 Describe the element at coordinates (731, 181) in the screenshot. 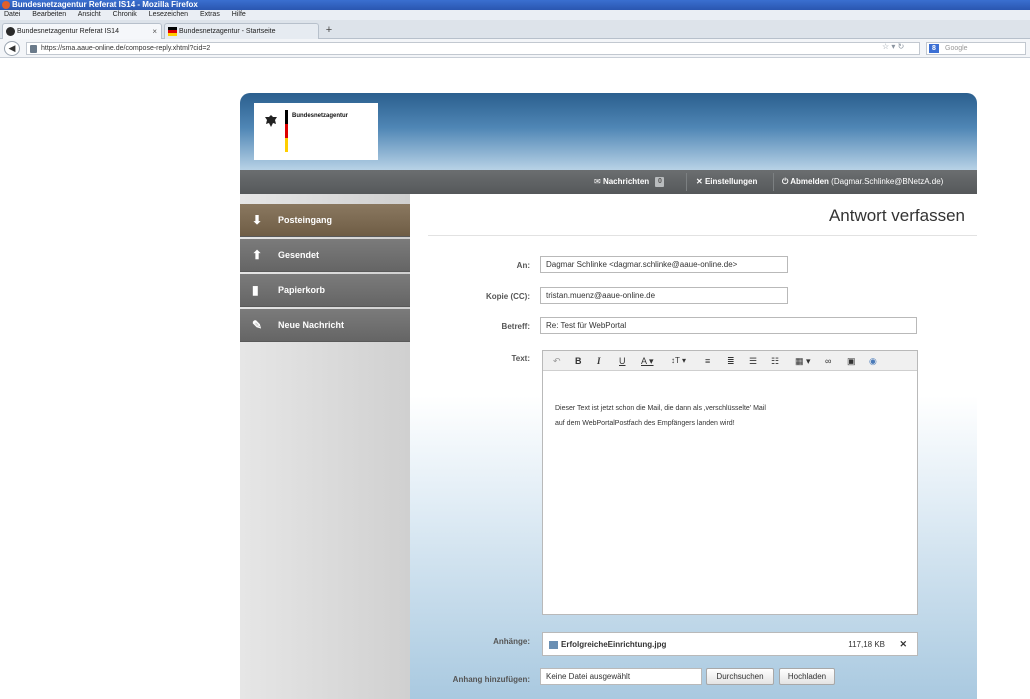

I see `nav-settings-label: Einstellungen` at that location.